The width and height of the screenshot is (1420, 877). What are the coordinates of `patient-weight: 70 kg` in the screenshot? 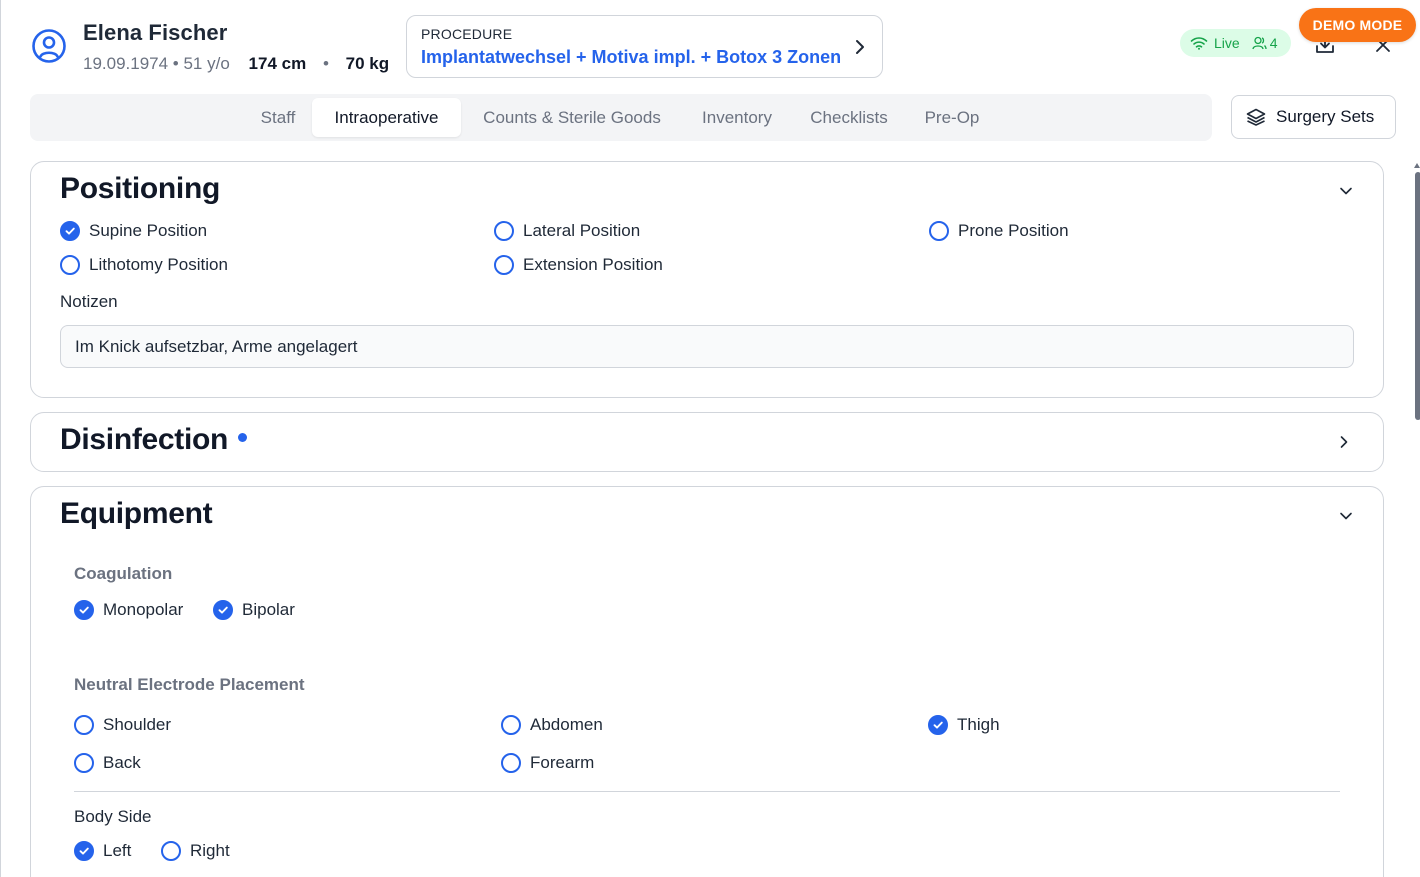 It's located at (367, 63).